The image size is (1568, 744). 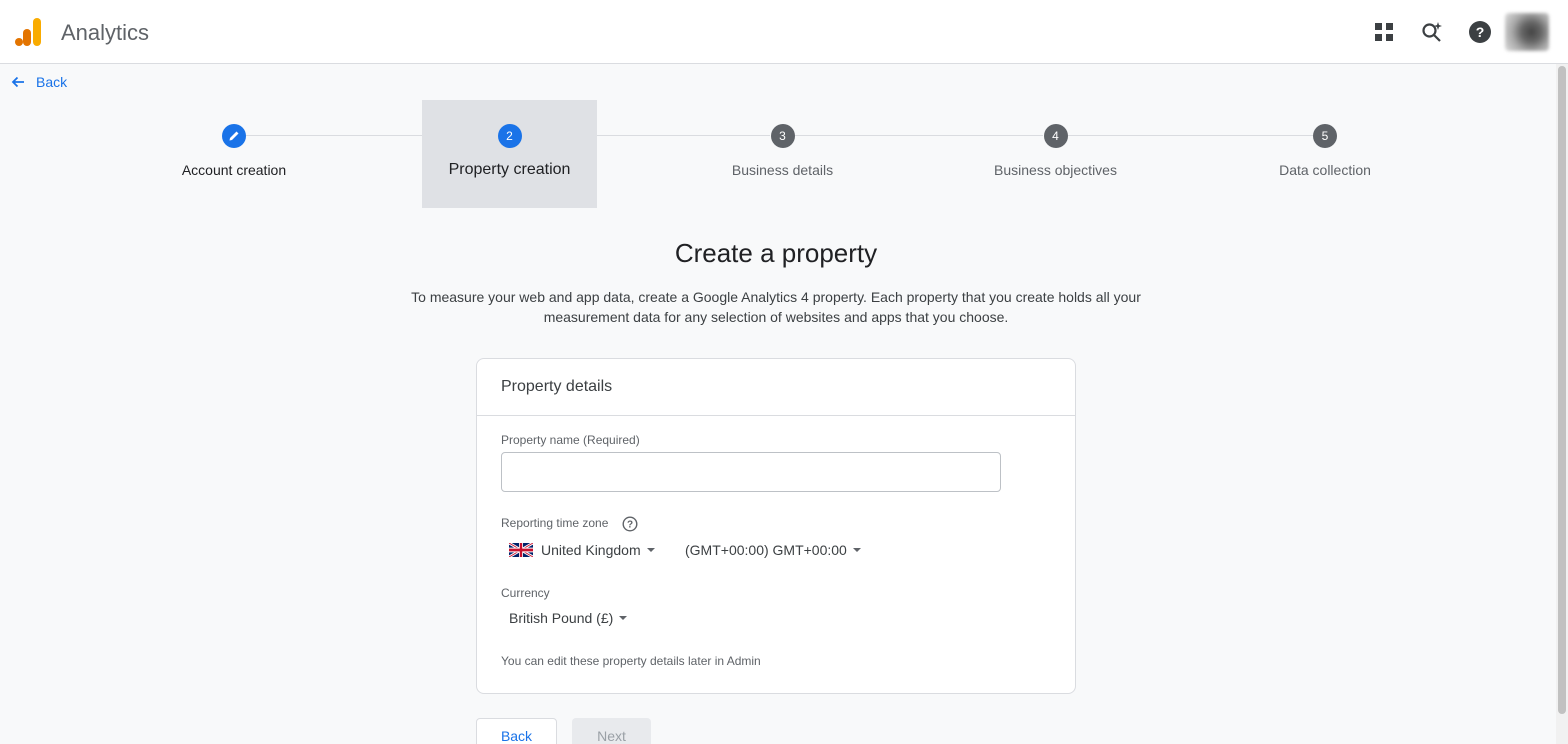 What do you see at coordinates (516, 731) in the screenshot?
I see `back-button: Back` at bounding box center [516, 731].